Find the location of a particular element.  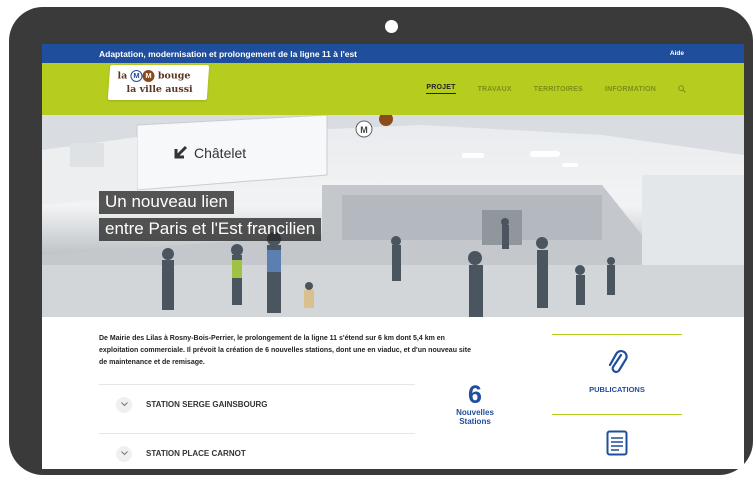

station-accordion-item: STATION SERGE GAINSBOURG is located at coordinates (257, 404).